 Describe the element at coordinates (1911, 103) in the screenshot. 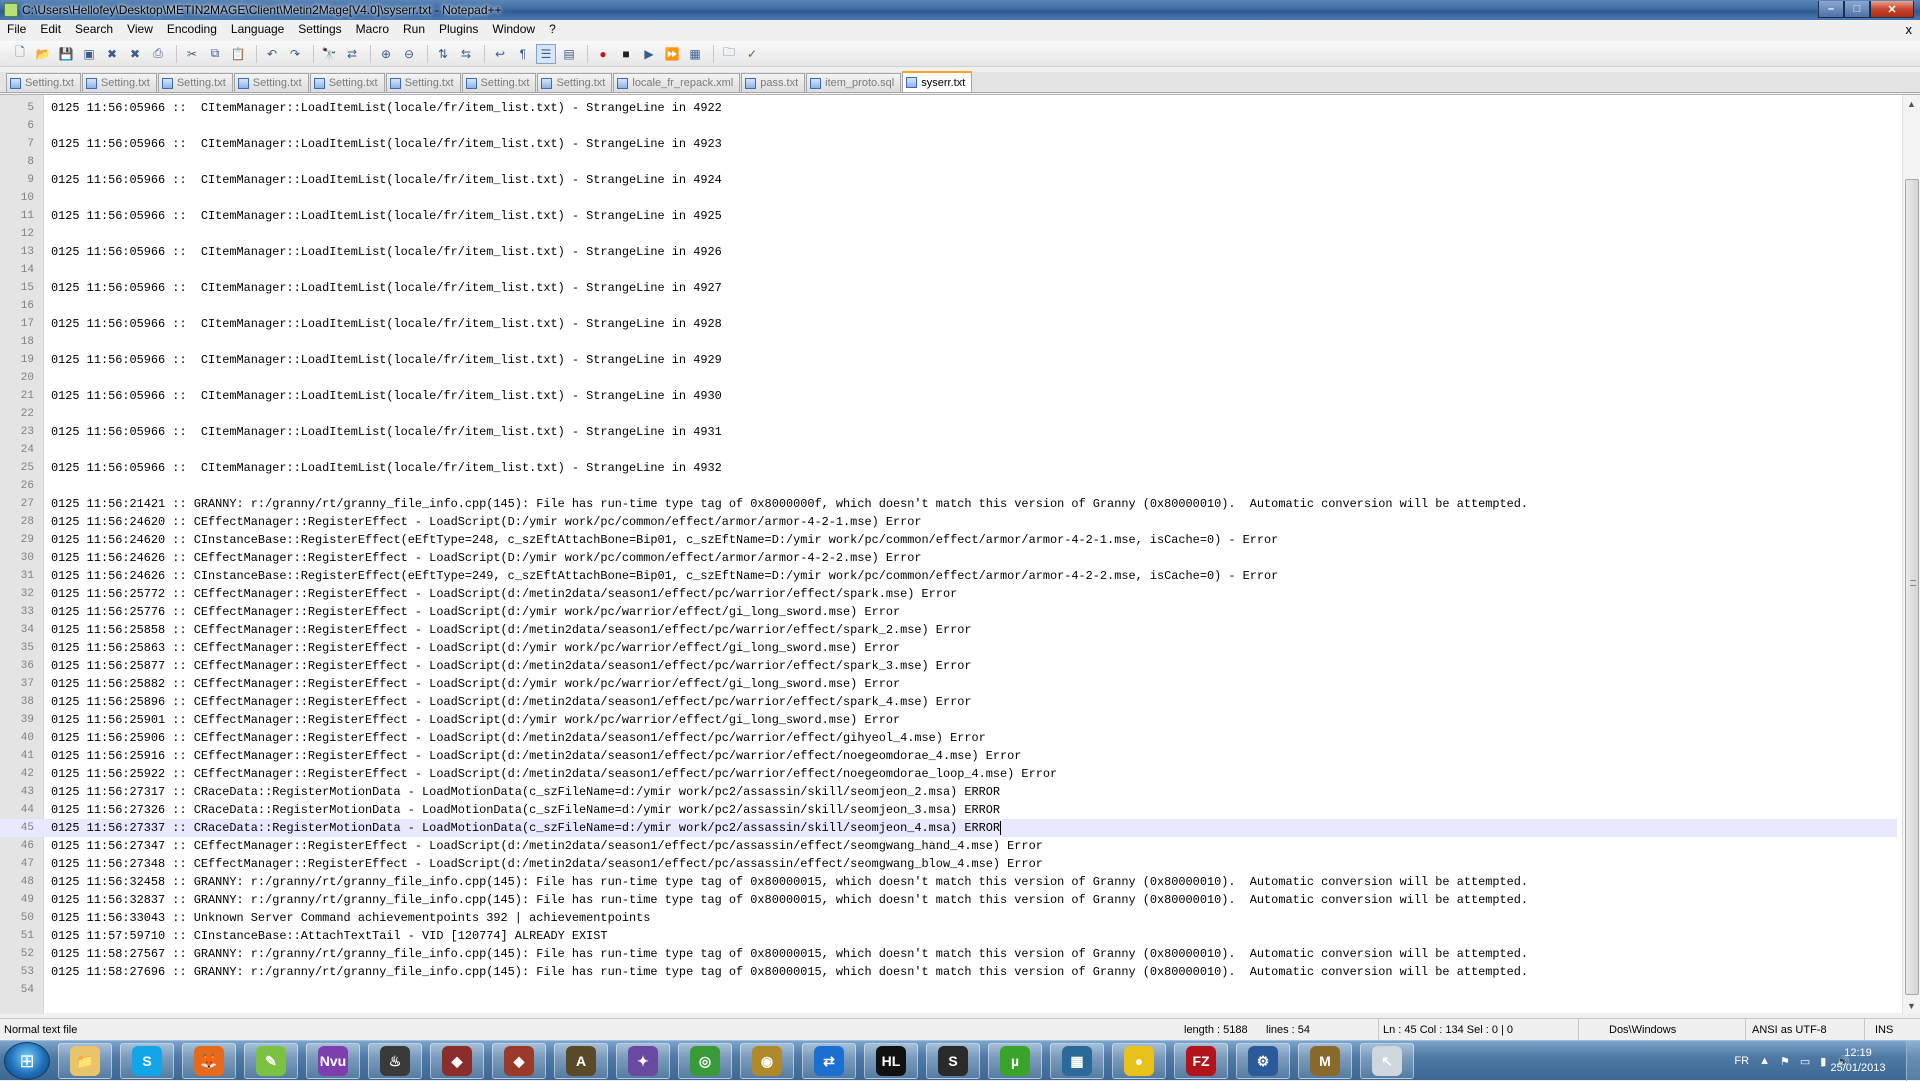

I see `scroll-up-icon: ▲` at that location.